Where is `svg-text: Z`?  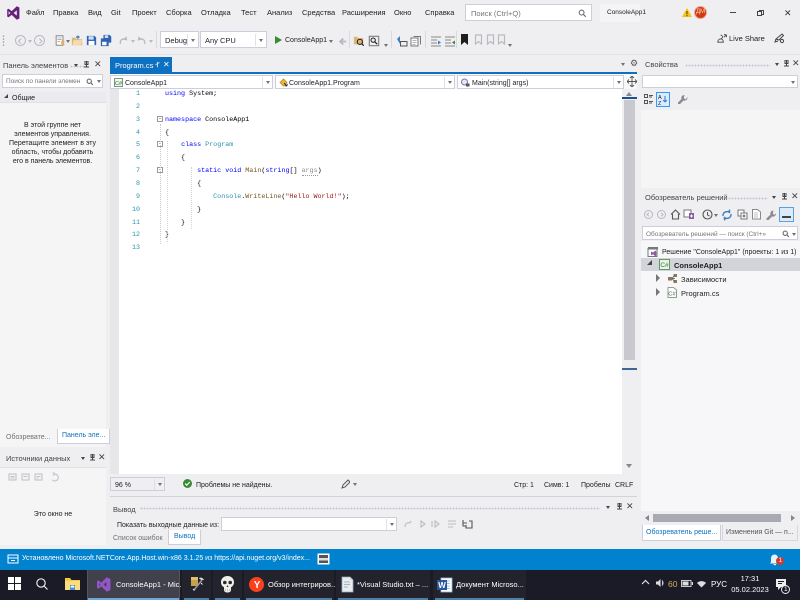
svg-text: Z is located at coordinates (660, 103).